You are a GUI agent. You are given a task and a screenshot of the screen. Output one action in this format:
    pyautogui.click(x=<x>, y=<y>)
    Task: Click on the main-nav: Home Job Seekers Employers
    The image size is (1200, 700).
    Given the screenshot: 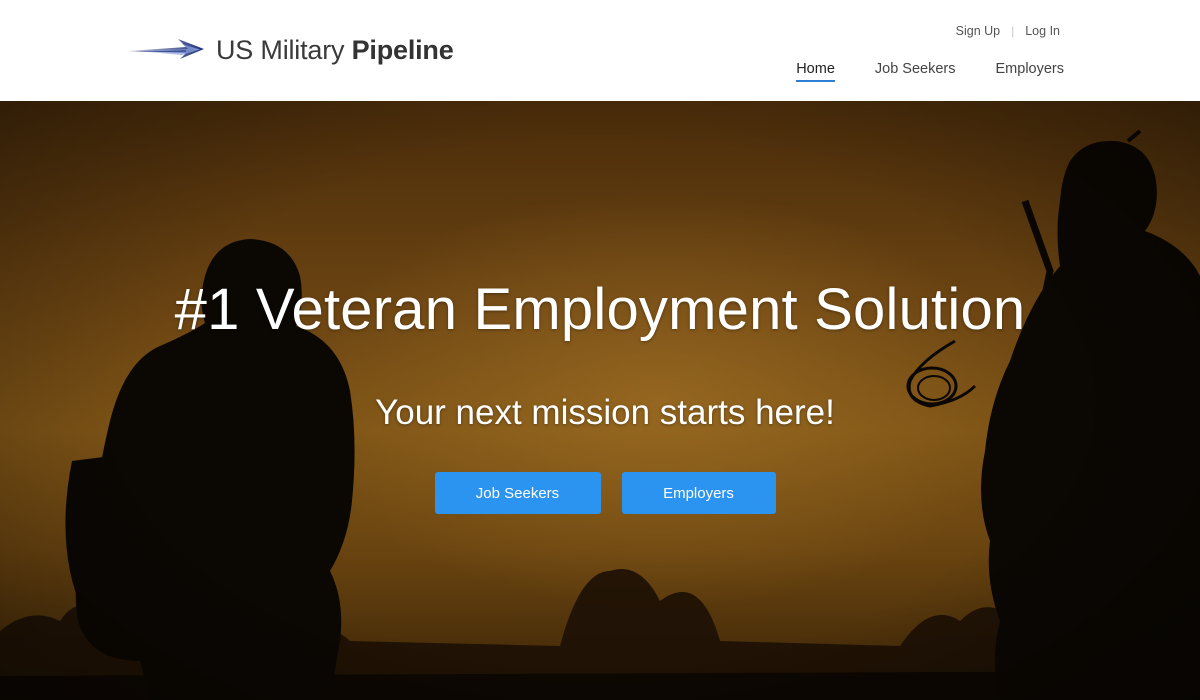 What is the action you would take?
    pyautogui.click(x=930, y=71)
    